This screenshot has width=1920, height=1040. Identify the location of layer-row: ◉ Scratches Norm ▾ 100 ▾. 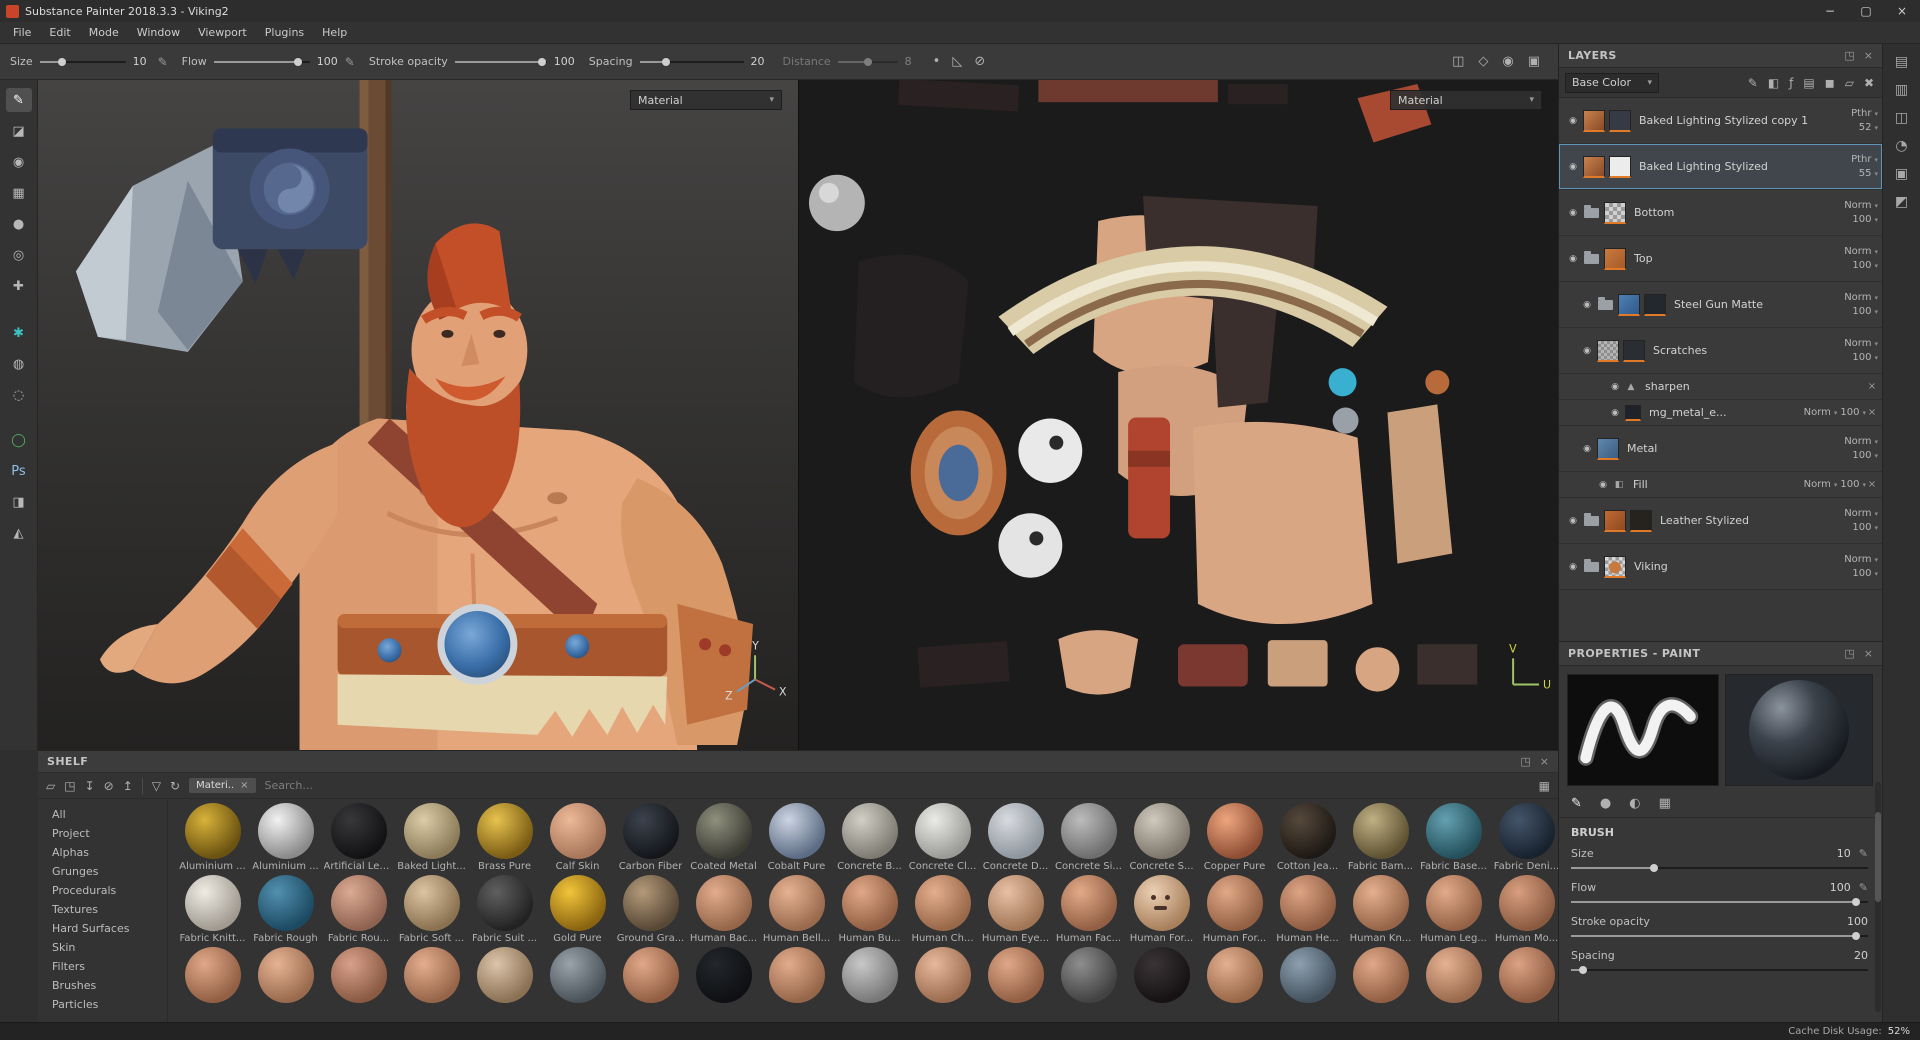
(1720, 351).